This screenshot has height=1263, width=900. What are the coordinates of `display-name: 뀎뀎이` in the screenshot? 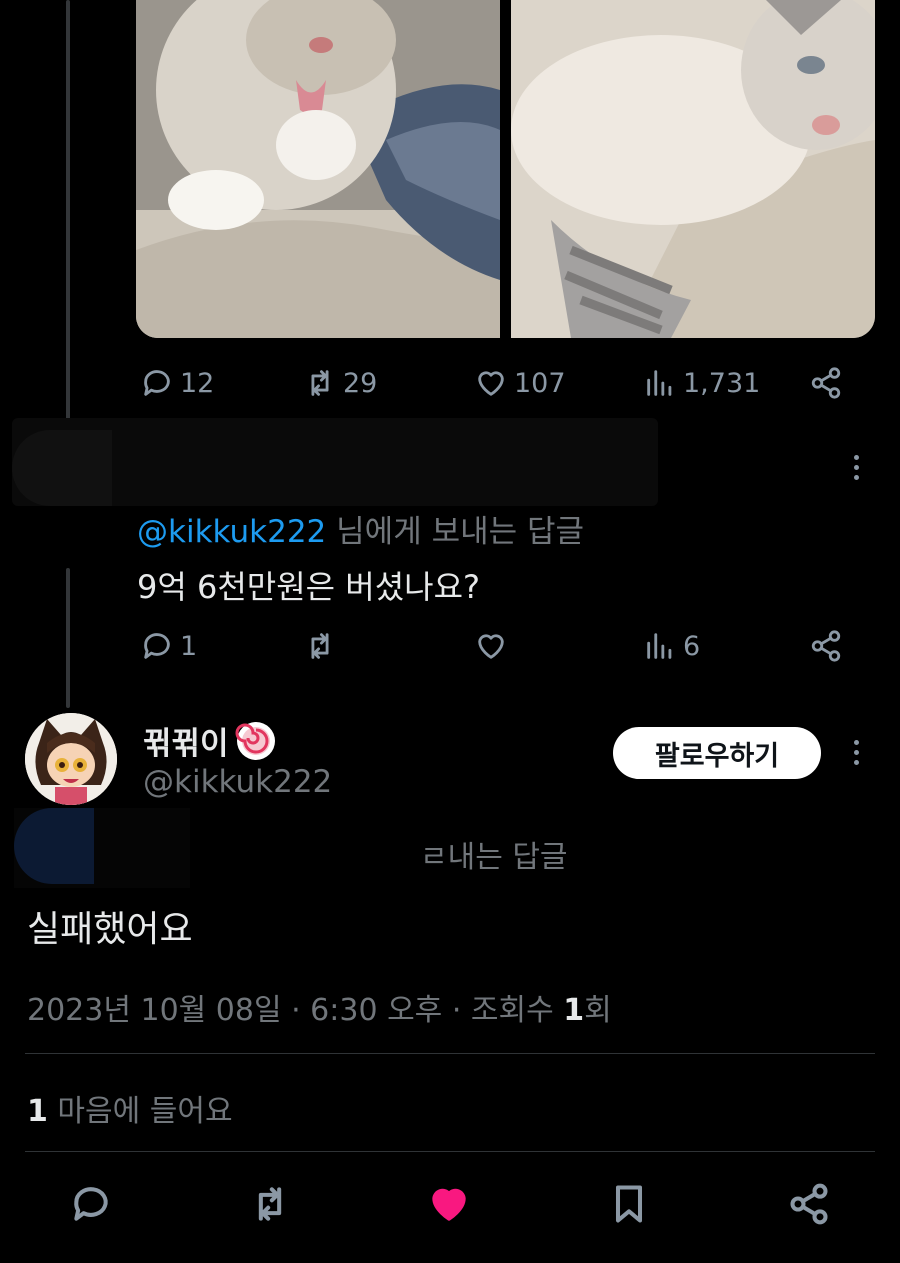 It's located at (186, 744).